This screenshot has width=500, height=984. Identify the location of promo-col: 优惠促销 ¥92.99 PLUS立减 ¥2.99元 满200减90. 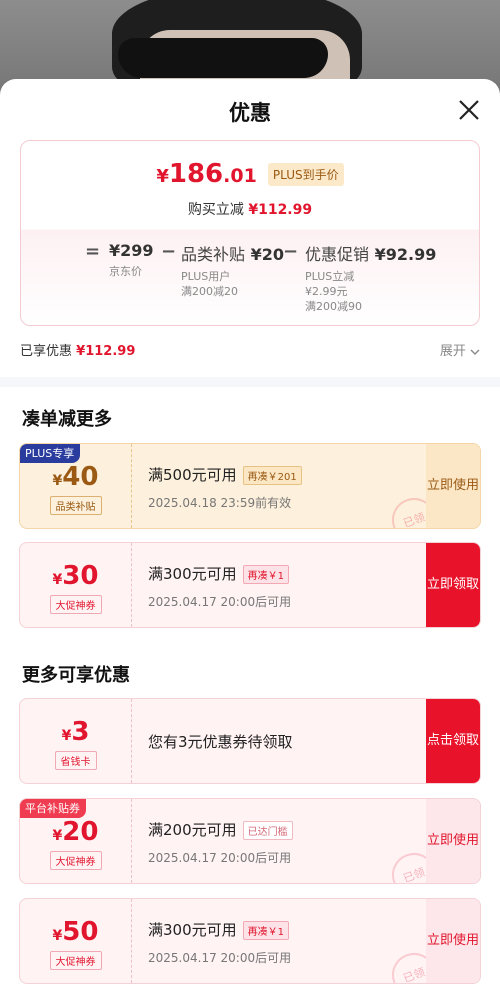
(371, 279).